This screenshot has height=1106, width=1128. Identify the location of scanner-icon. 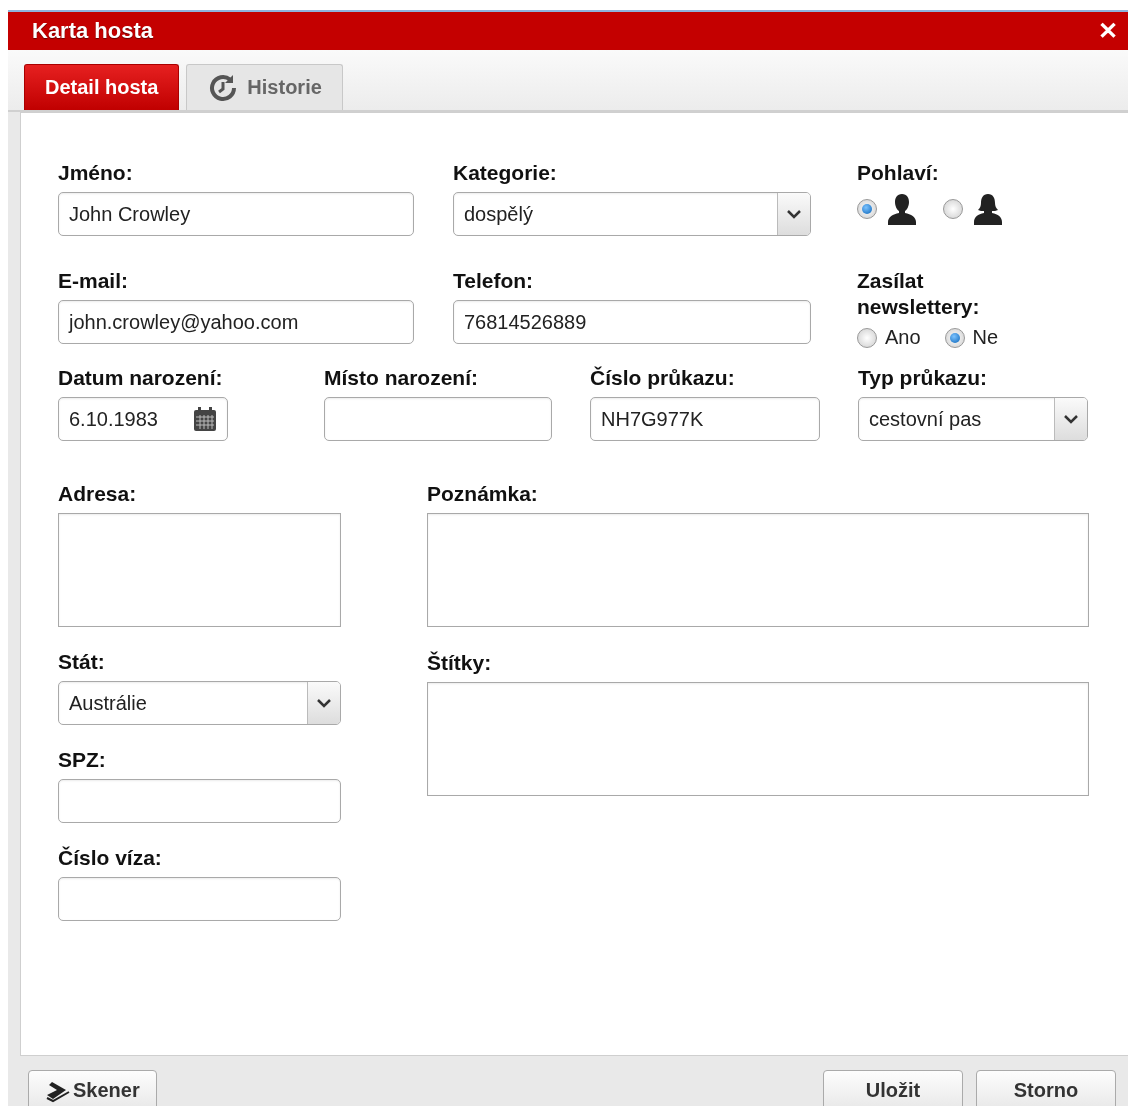
(58, 1091).